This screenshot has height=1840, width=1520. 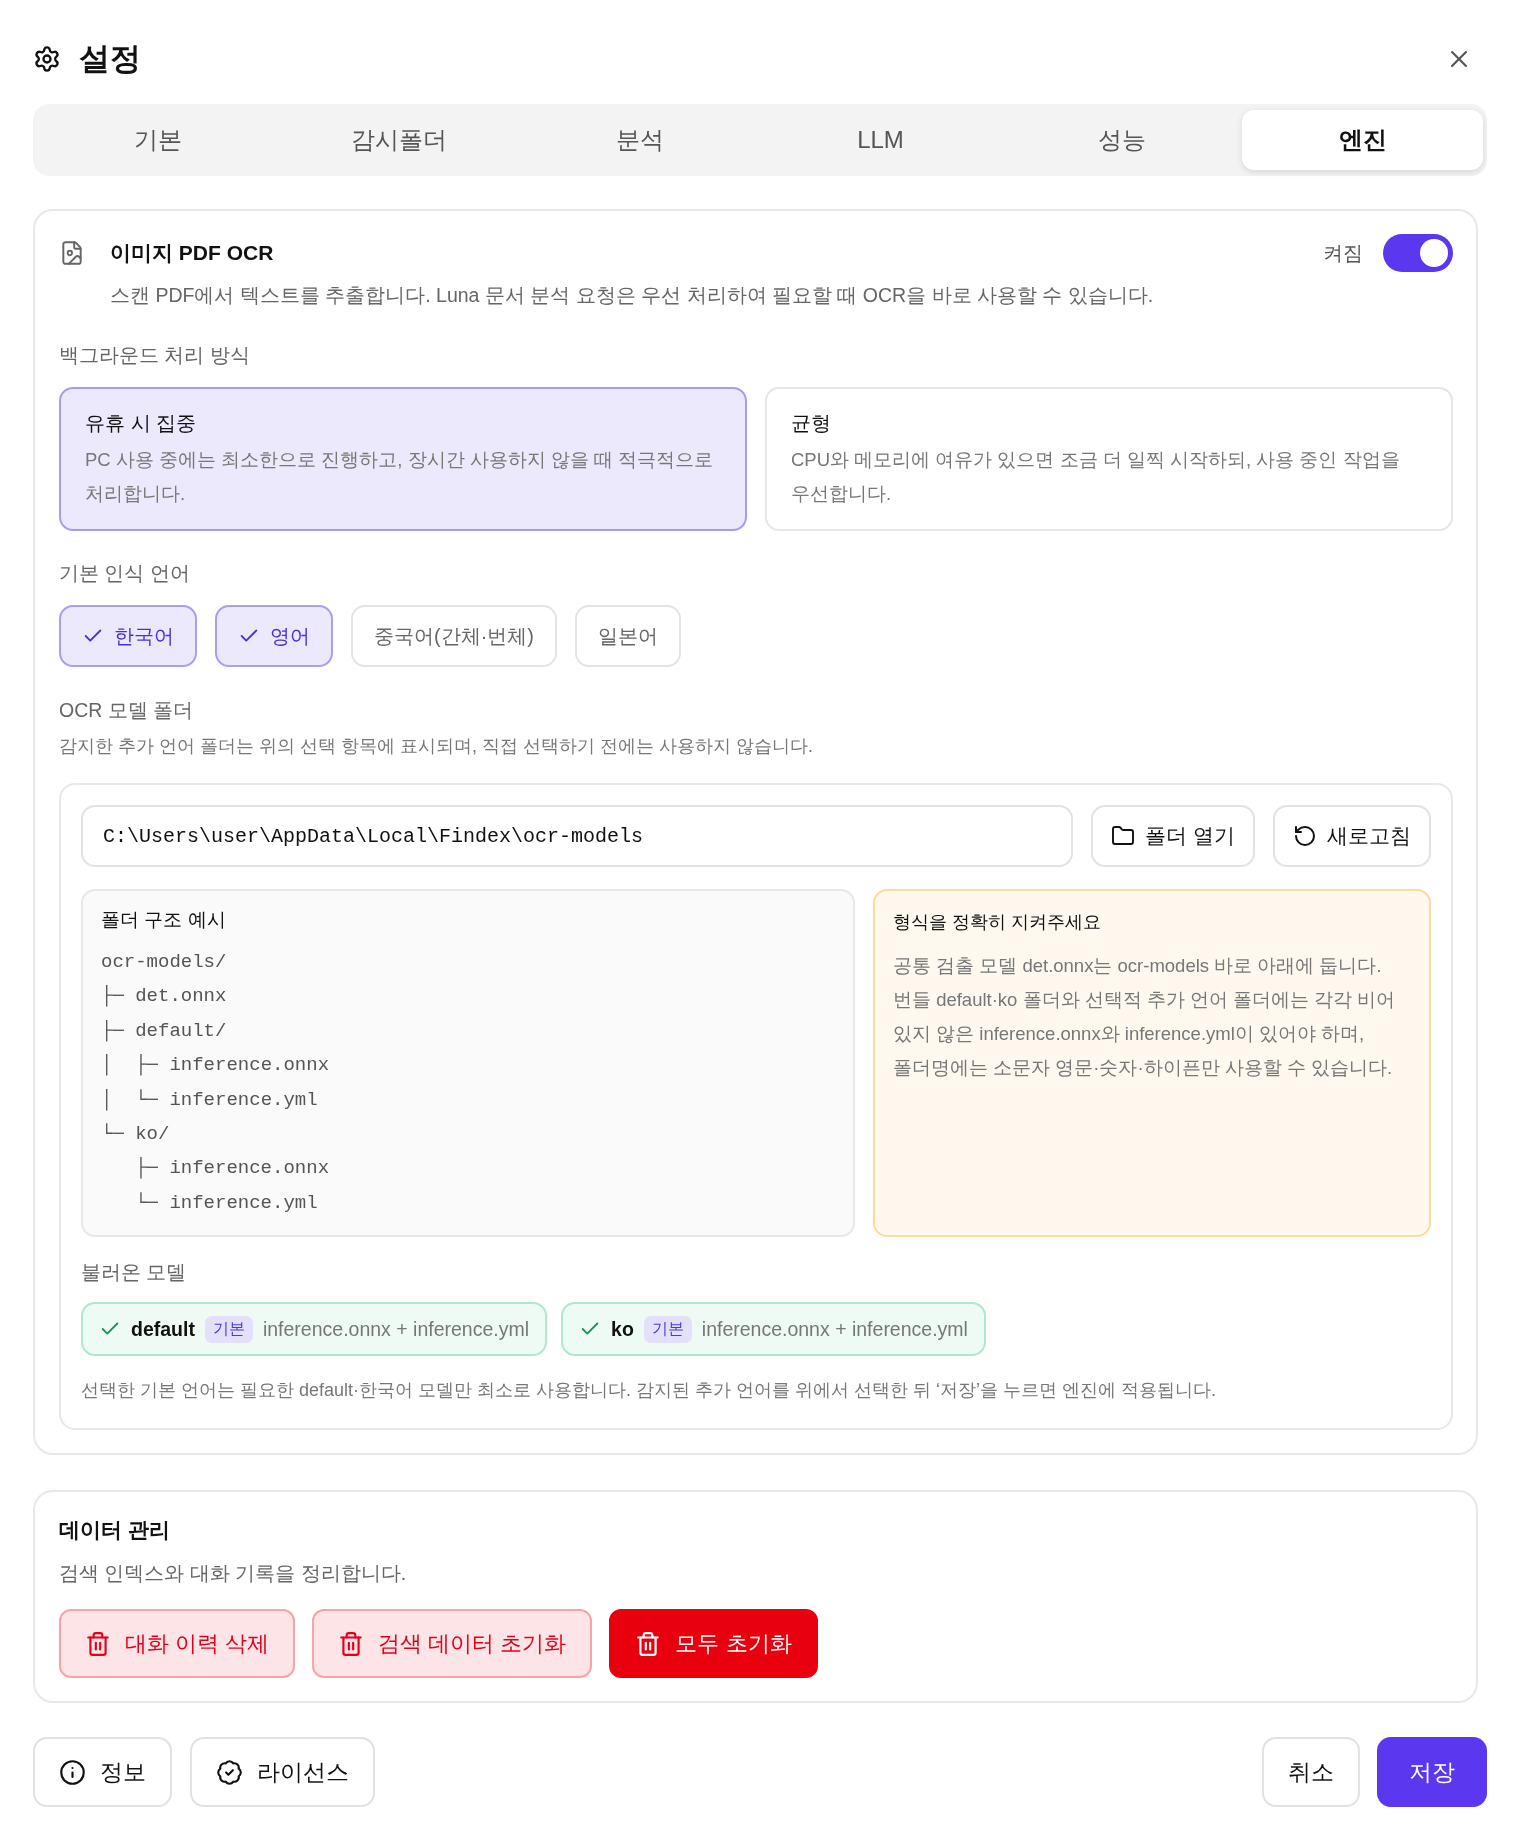 I want to click on tab: 감시폴더, so click(x=398, y=140).